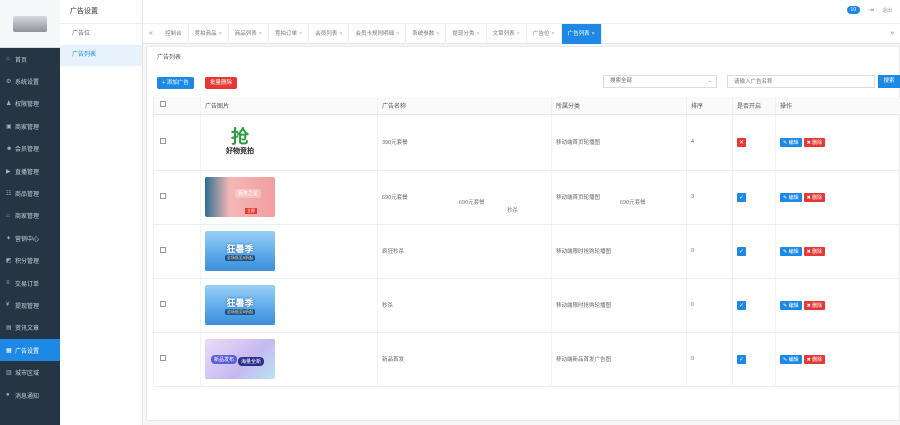 The height and width of the screenshot is (425, 900). I want to click on sidebar-item: ⚙ 系统设置, so click(30, 81).